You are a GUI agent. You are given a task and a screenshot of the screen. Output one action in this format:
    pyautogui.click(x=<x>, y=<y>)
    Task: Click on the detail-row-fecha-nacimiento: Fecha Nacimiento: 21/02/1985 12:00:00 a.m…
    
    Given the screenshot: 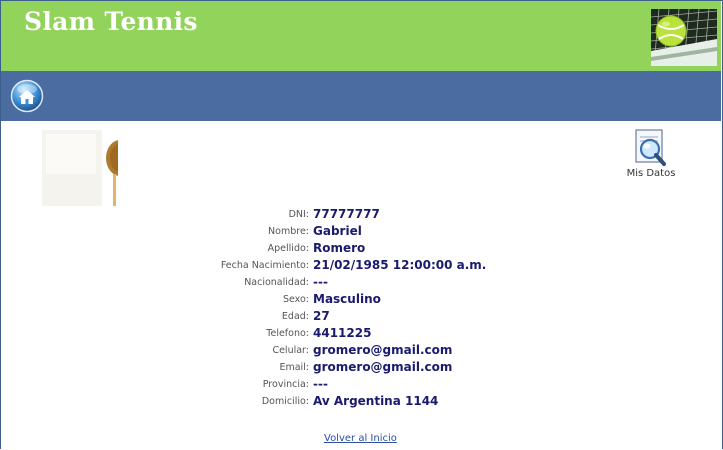 What is the action you would take?
    pyautogui.click(x=370, y=265)
    